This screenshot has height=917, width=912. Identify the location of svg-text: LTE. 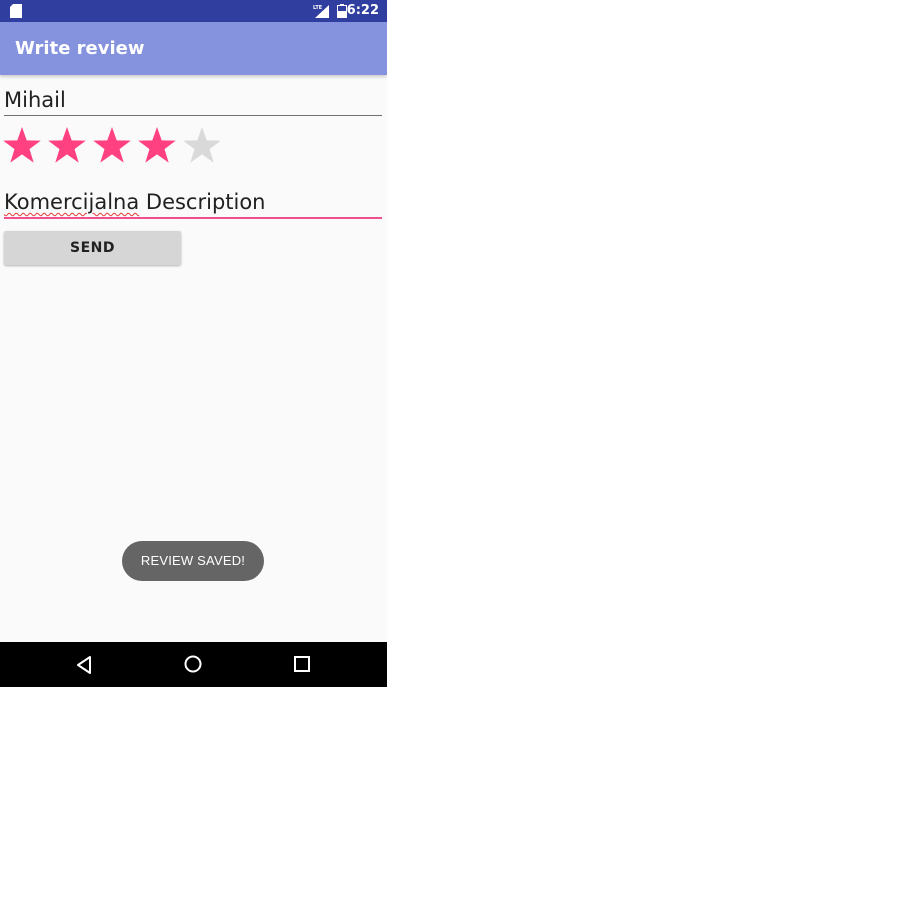
(318, 8).